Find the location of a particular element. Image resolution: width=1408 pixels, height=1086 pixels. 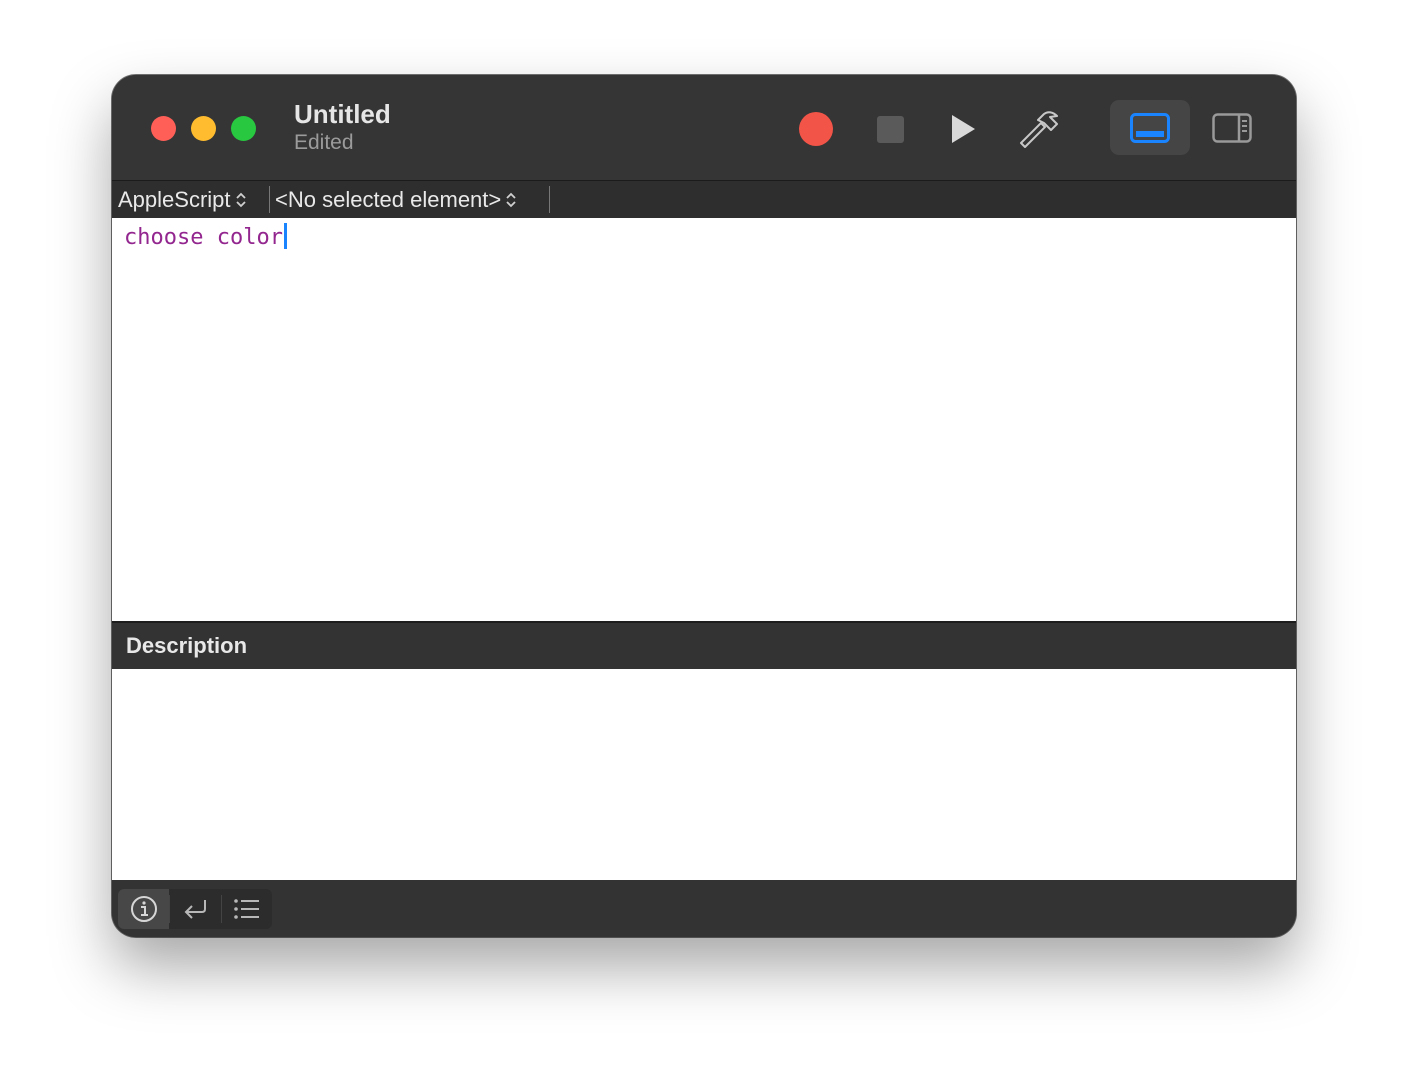

list-icon is located at coordinates (246, 909).